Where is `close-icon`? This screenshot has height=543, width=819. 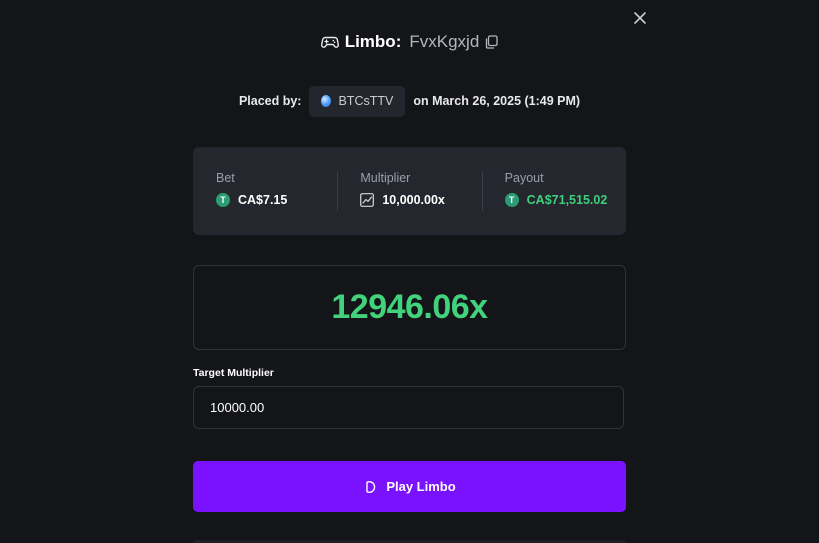 close-icon is located at coordinates (640, 18).